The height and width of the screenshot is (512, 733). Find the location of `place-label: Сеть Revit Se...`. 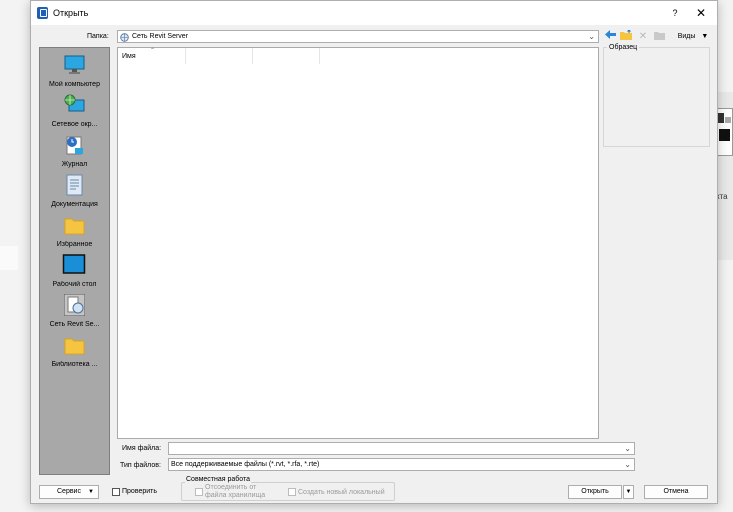

place-label: Сеть Revit Se... is located at coordinates (74, 324).